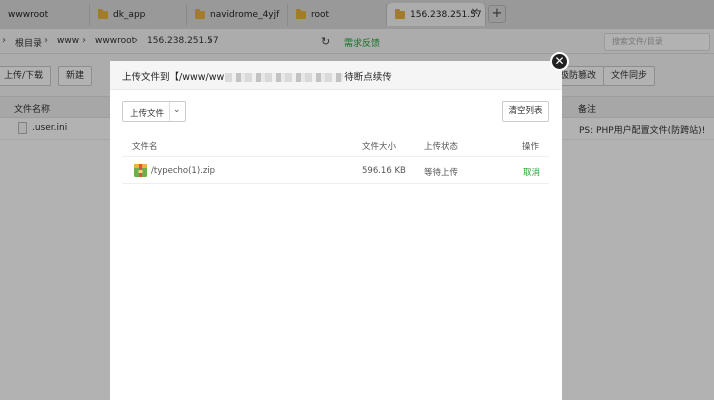  I want to click on upload-file-size: 596.16 KB, so click(384, 171).